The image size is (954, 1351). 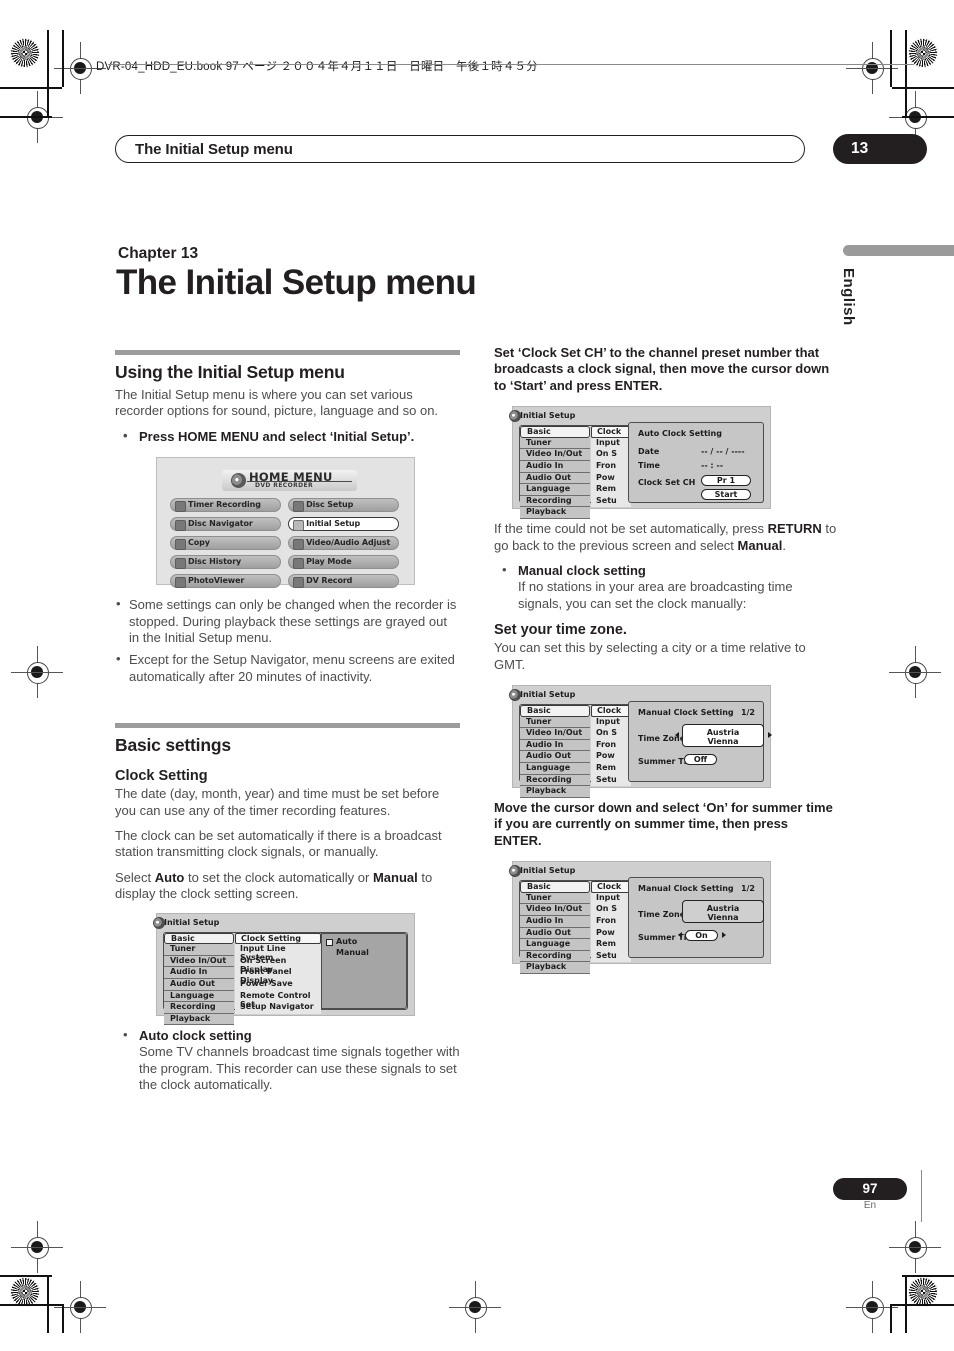 I want to click on osd-menu-input-line-system: Input Line System, so click(x=278, y=953).